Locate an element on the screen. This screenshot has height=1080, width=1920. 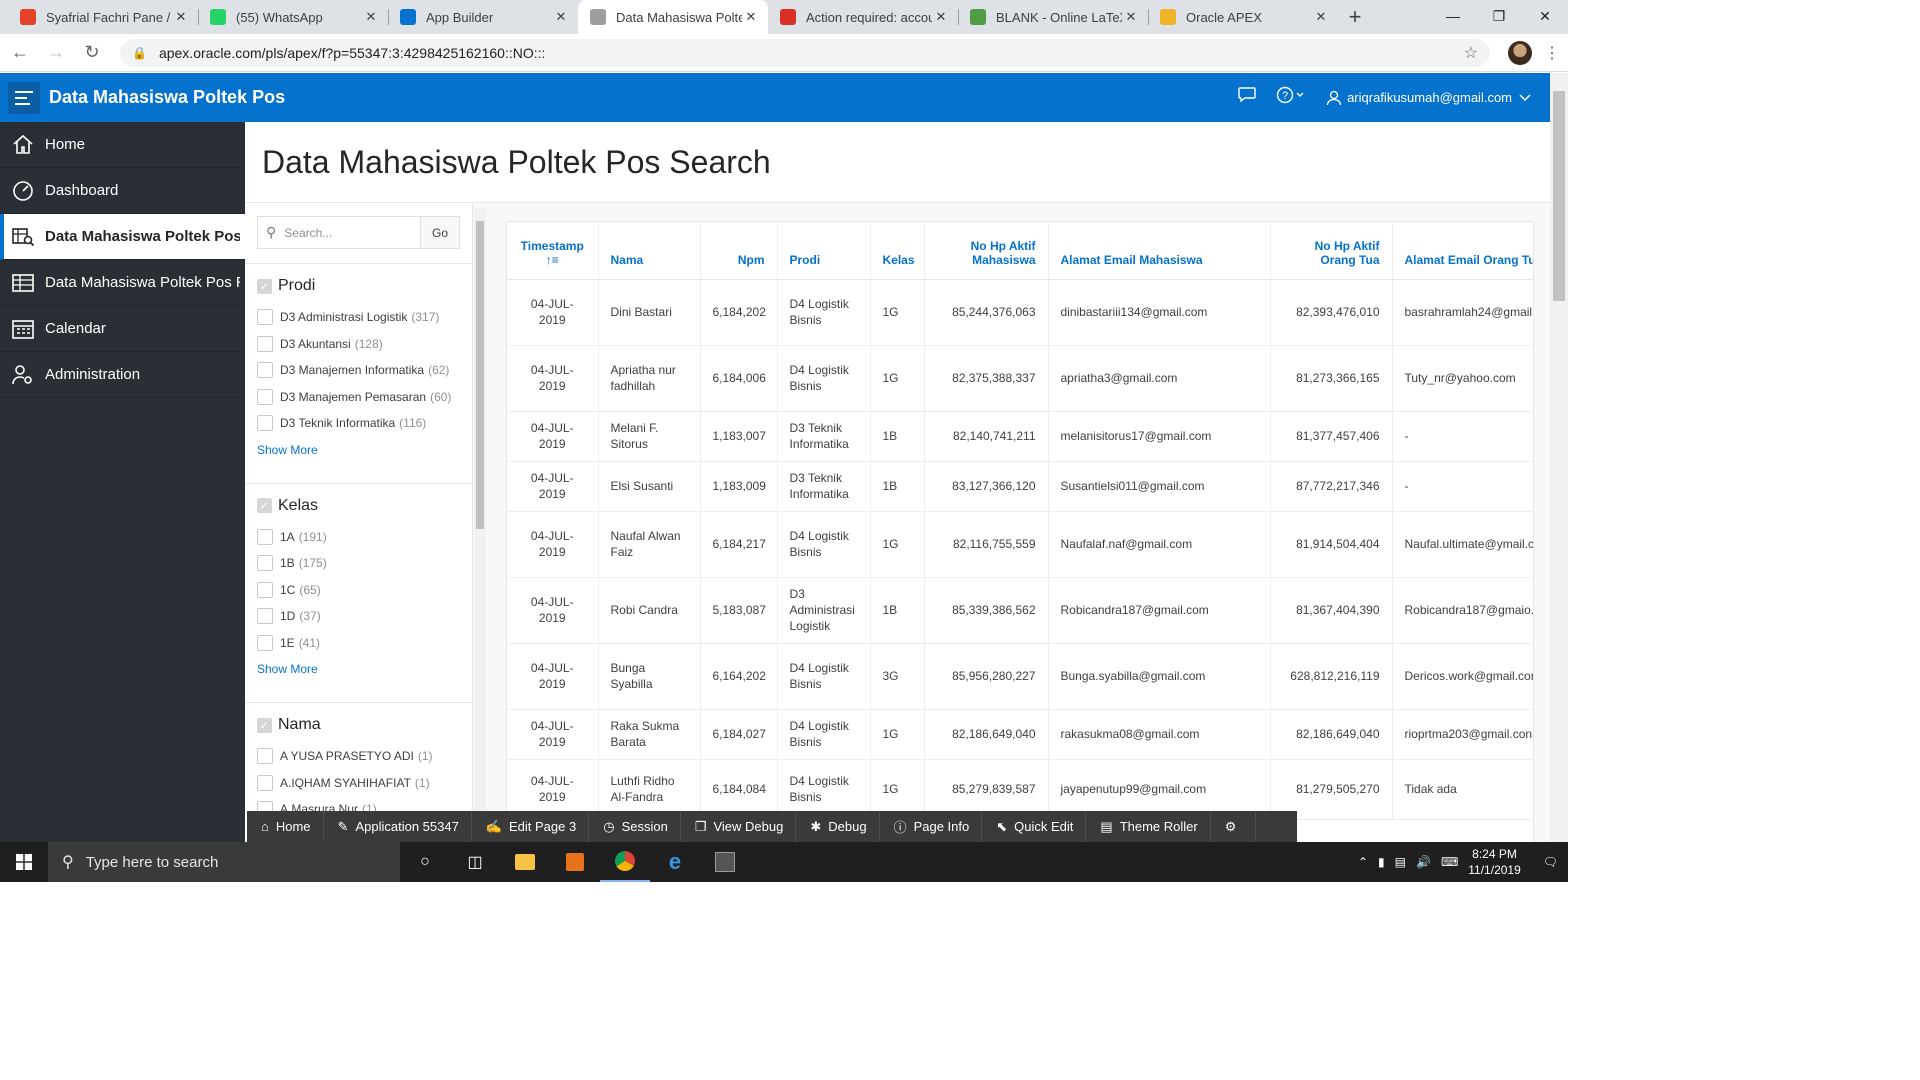
chevron-up-icon: ⌃ is located at coordinates (1363, 862).